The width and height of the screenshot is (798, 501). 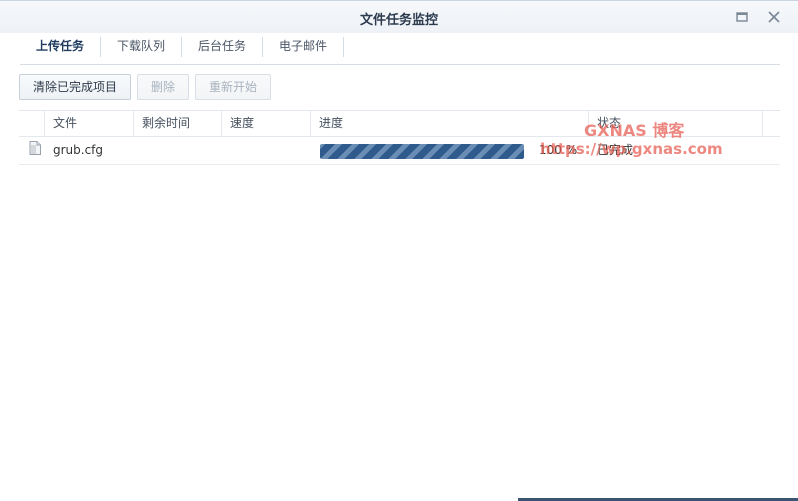 I want to click on column-header-remaining-time: 剩余时间, so click(x=178, y=124).